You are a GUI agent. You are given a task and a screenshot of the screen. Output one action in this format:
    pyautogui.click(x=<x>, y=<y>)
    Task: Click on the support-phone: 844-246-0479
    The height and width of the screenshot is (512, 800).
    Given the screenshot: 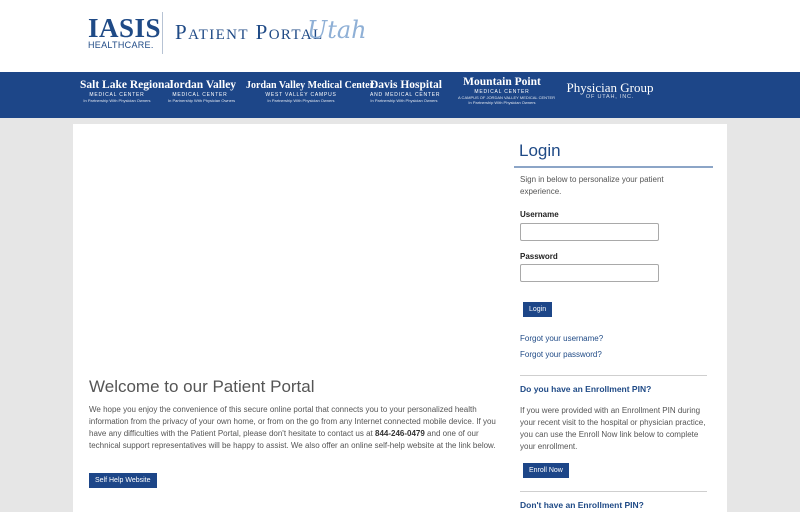 What is the action you would take?
    pyautogui.click(x=400, y=433)
    